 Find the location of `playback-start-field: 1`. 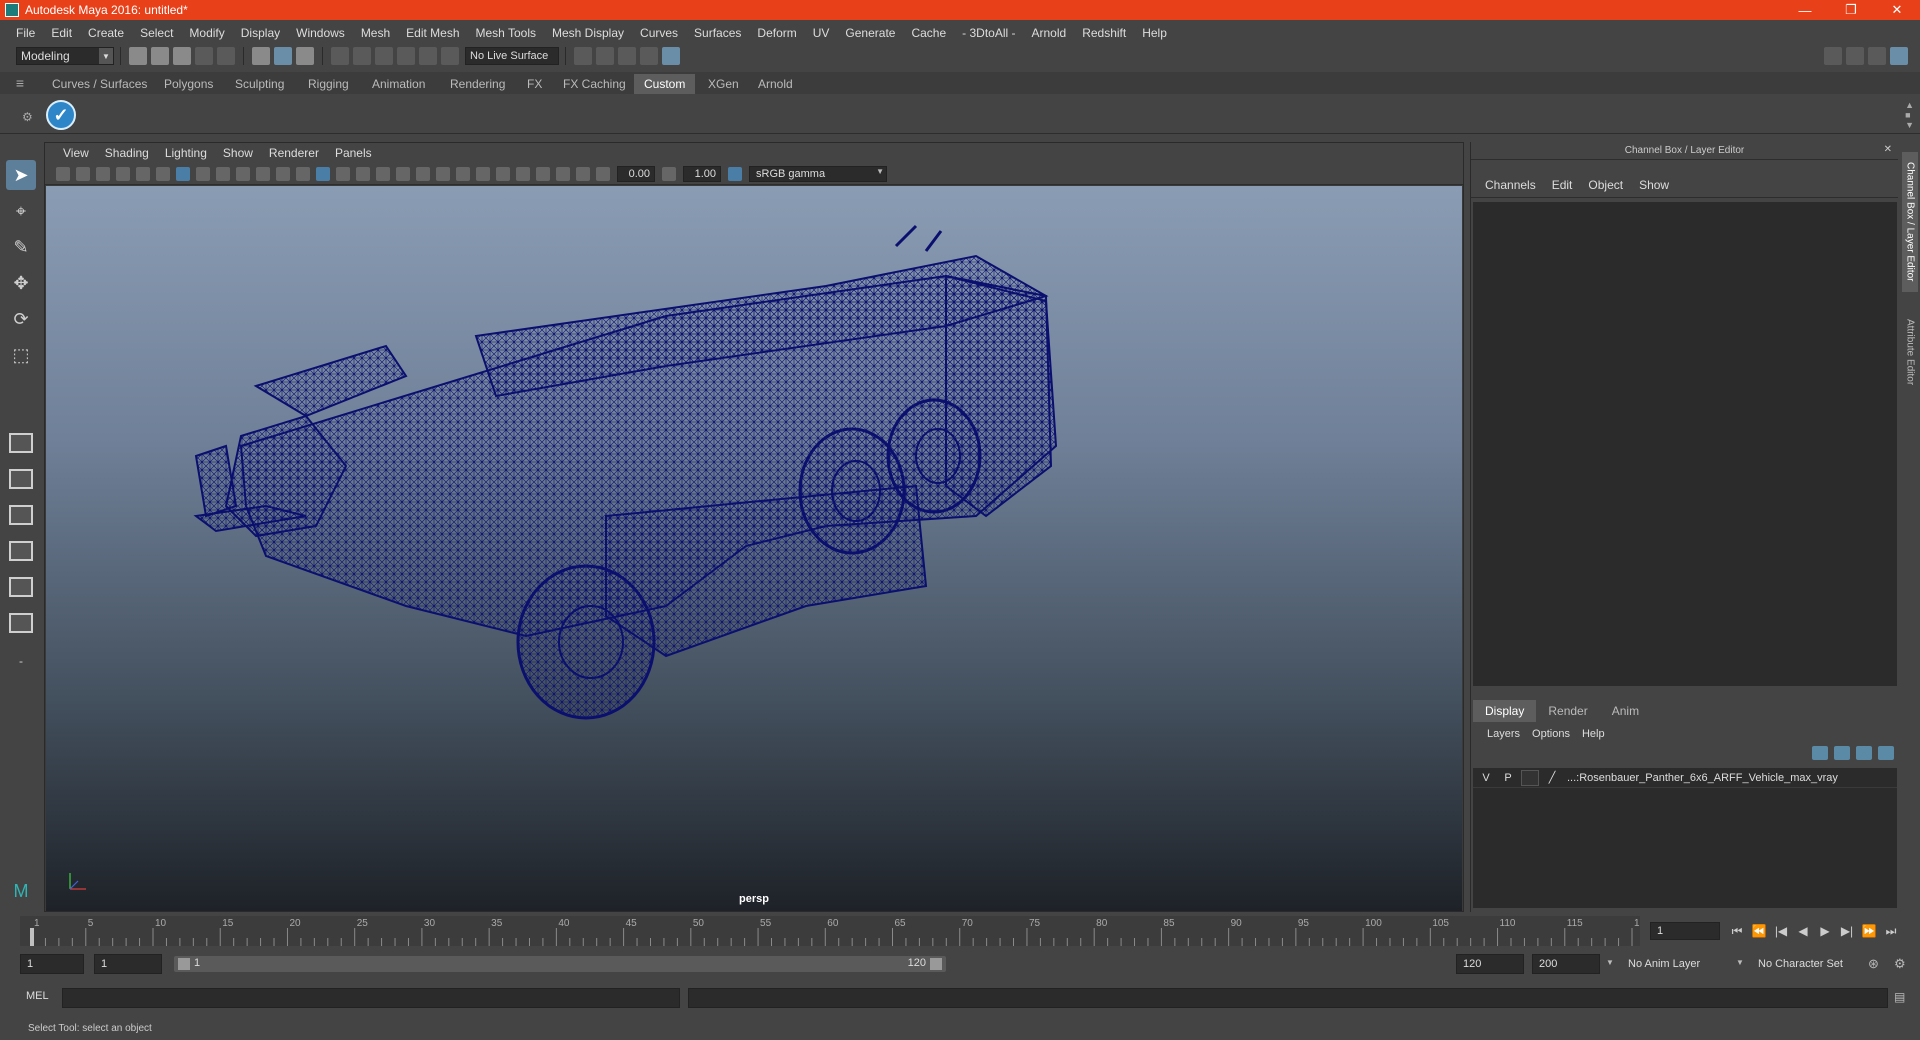

playback-start-field: 1 is located at coordinates (128, 964).